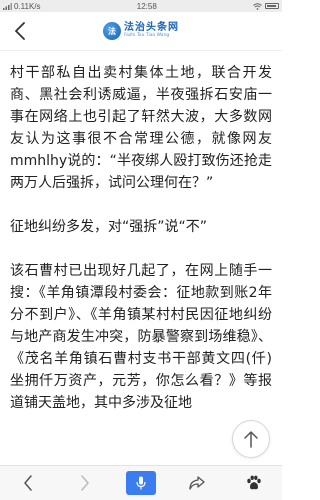 The image size is (320, 500). I want to click on chevron-left-icon, so click(20, 31).